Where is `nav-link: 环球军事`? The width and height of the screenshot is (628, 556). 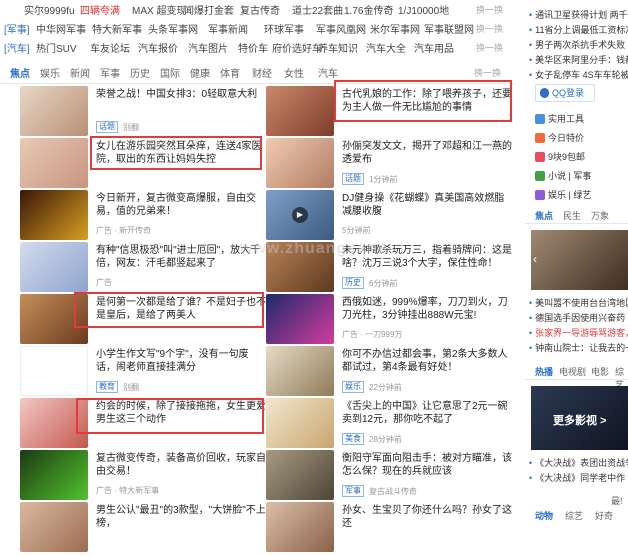 nav-link: 环球军事 is located at coordinates (284, 28).